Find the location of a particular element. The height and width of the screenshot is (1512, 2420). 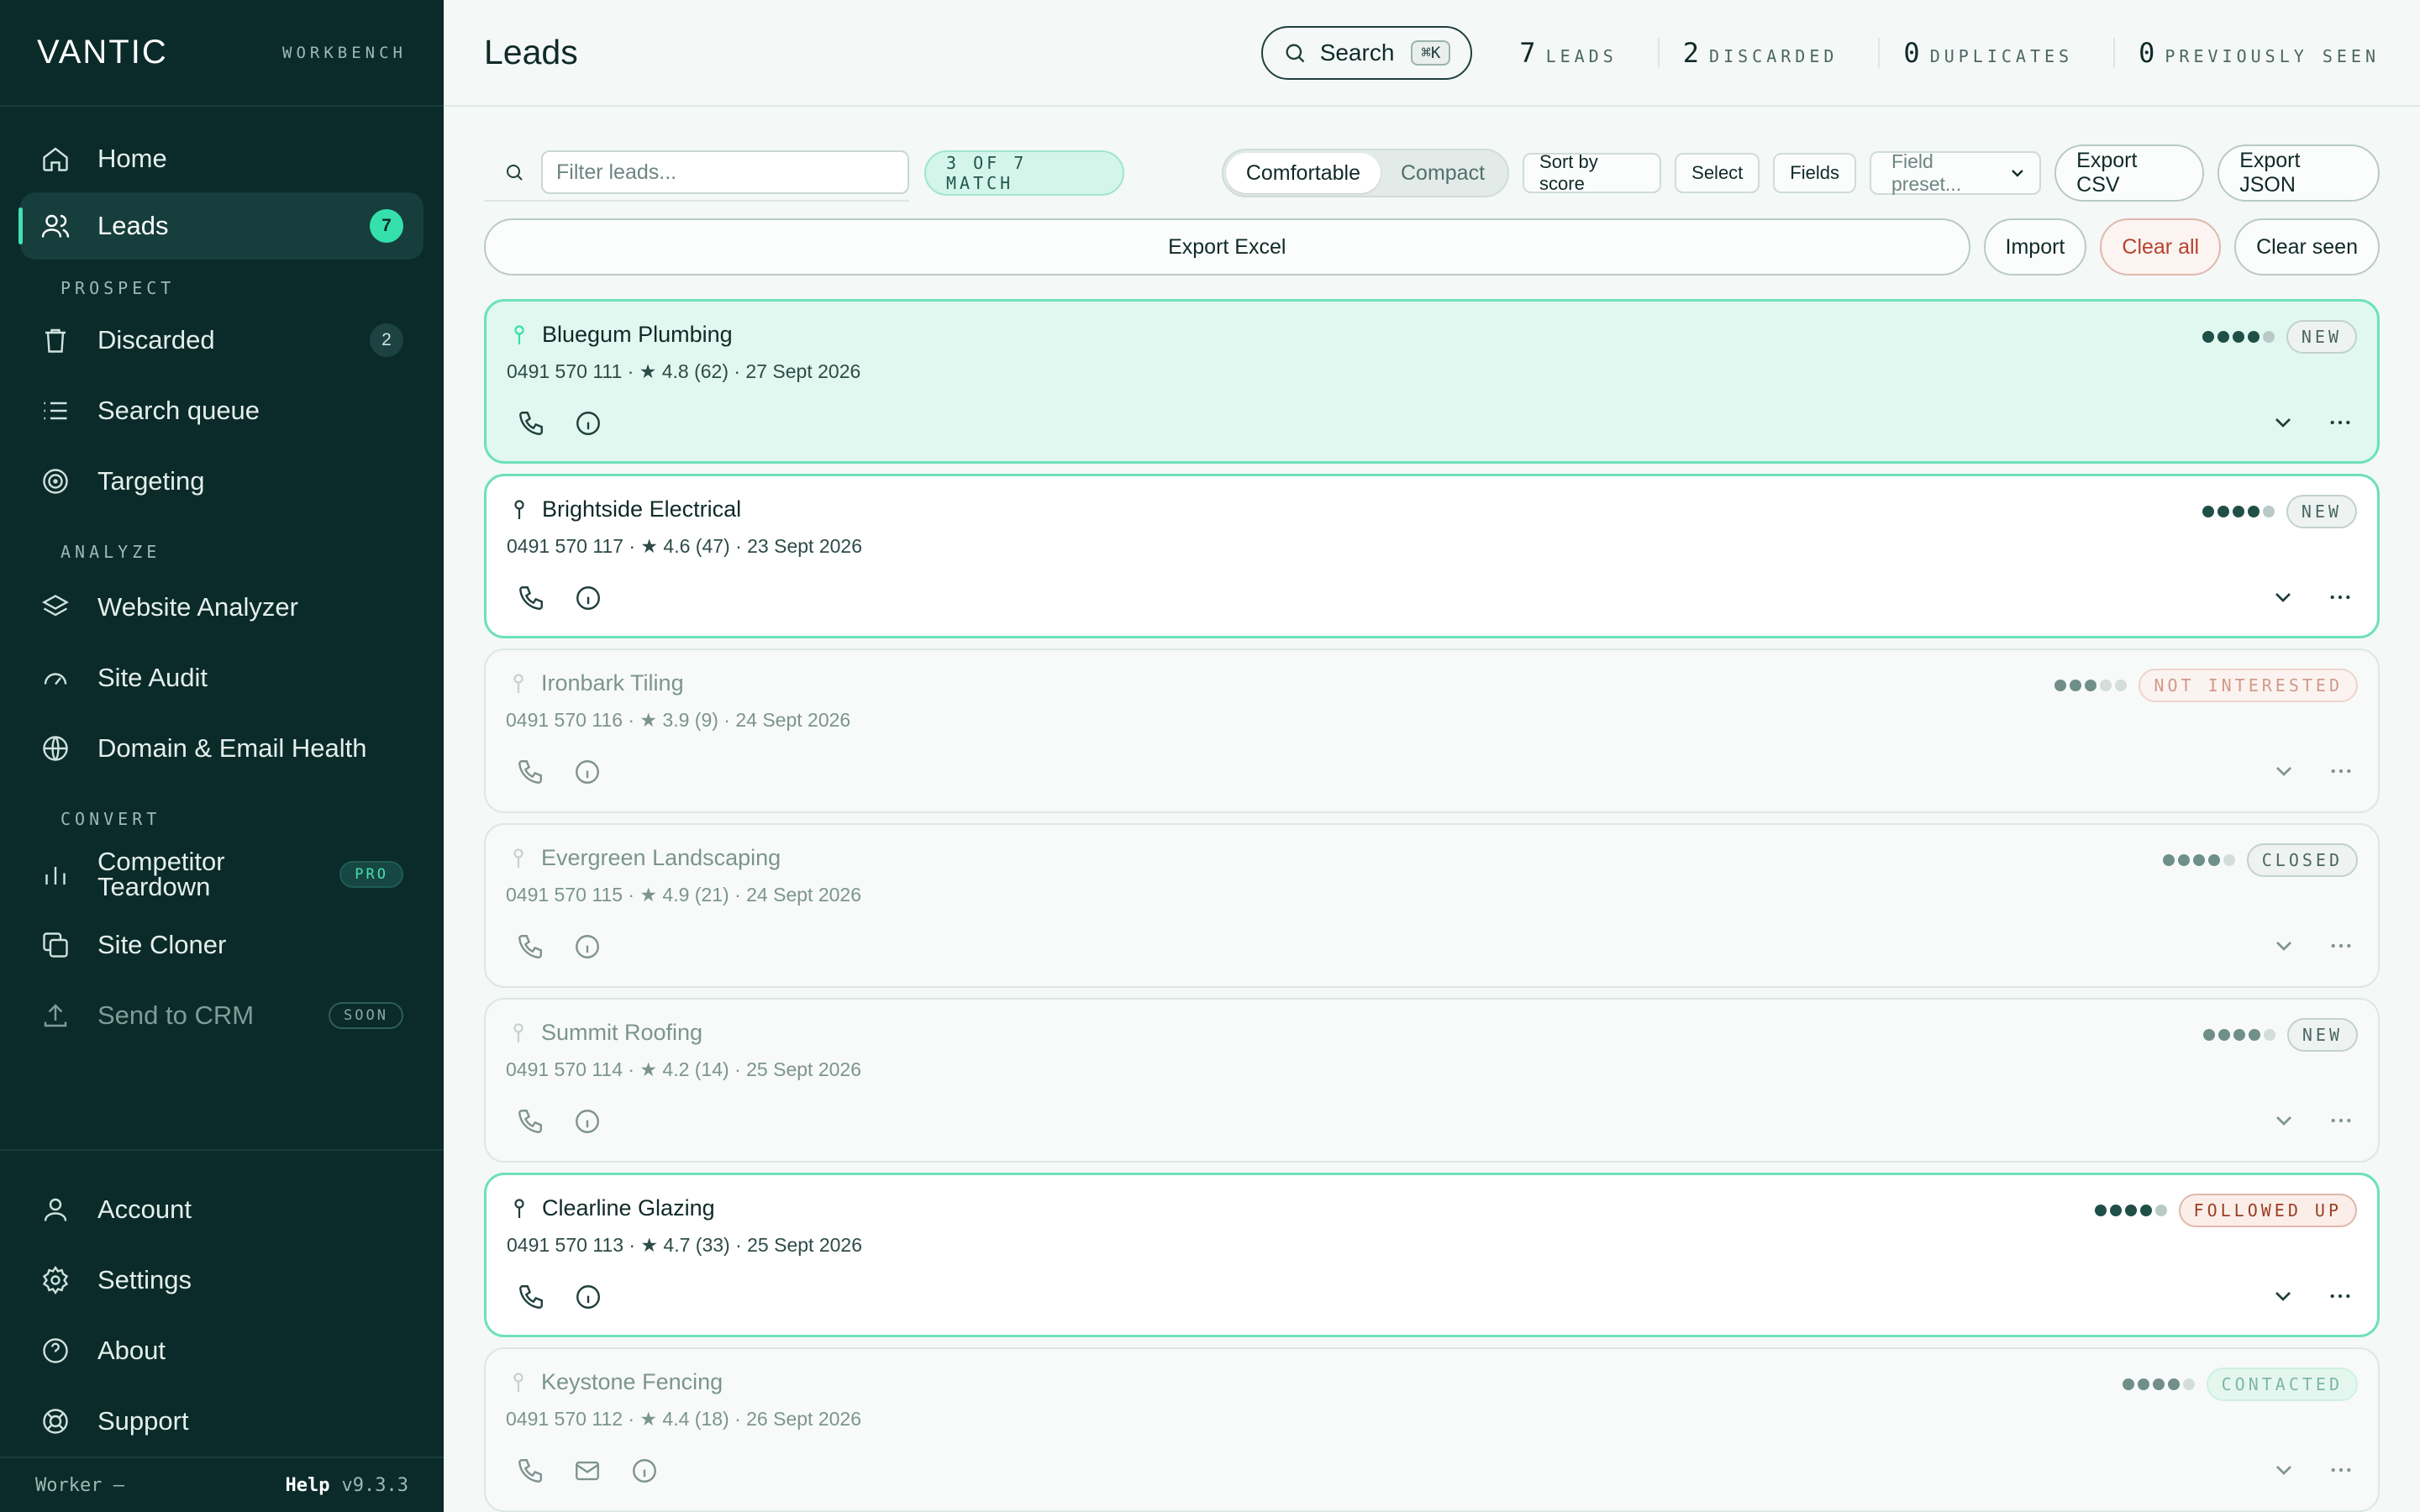

sidebar-item-targeting: Targeting is located at coordinates (222, 481).